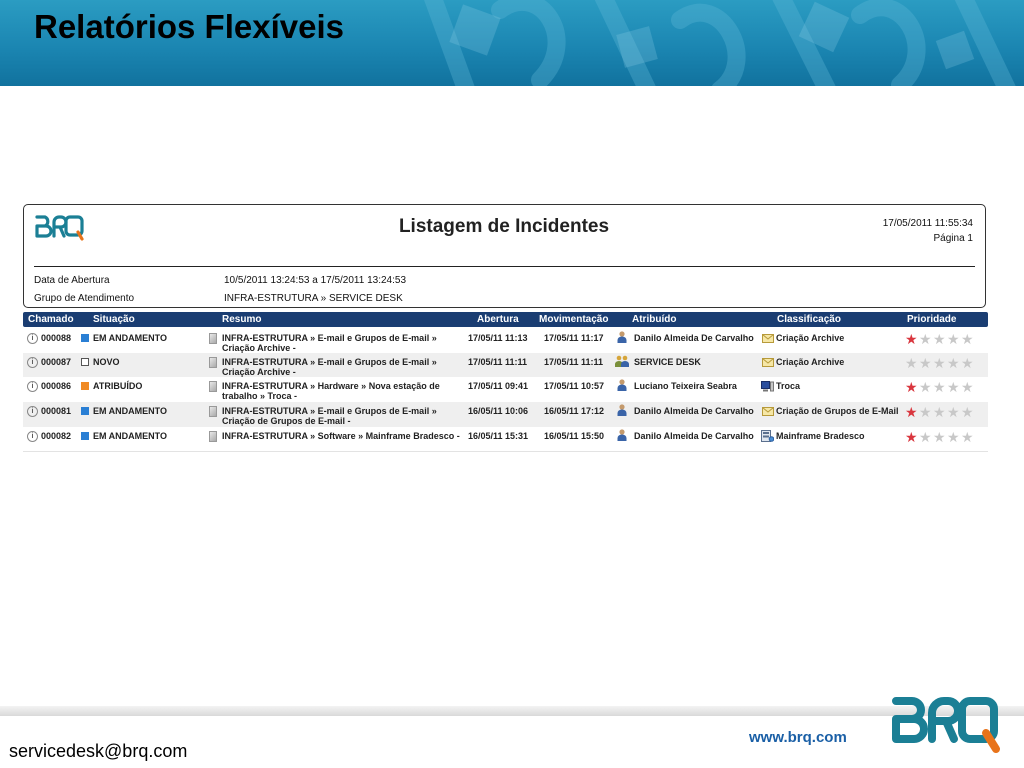 This screenshot has height=768, width=1024. I want to click on incident-opened: 16/05/11 10:06, so click(498, 411).